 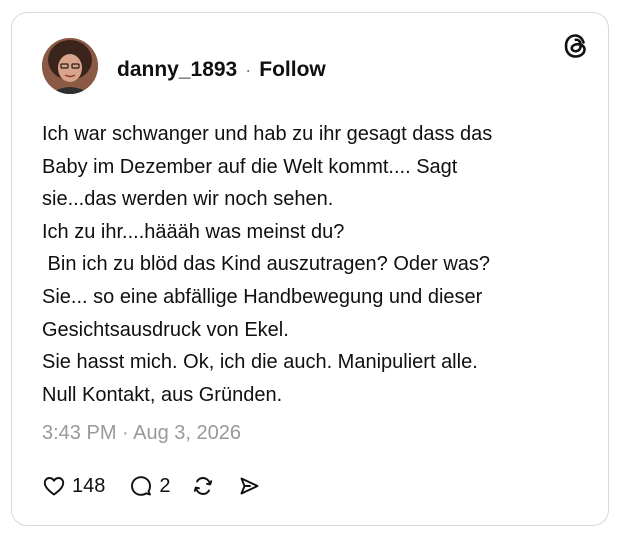 I want to click on username-link: danny_1893, so click(x=177, y=70).